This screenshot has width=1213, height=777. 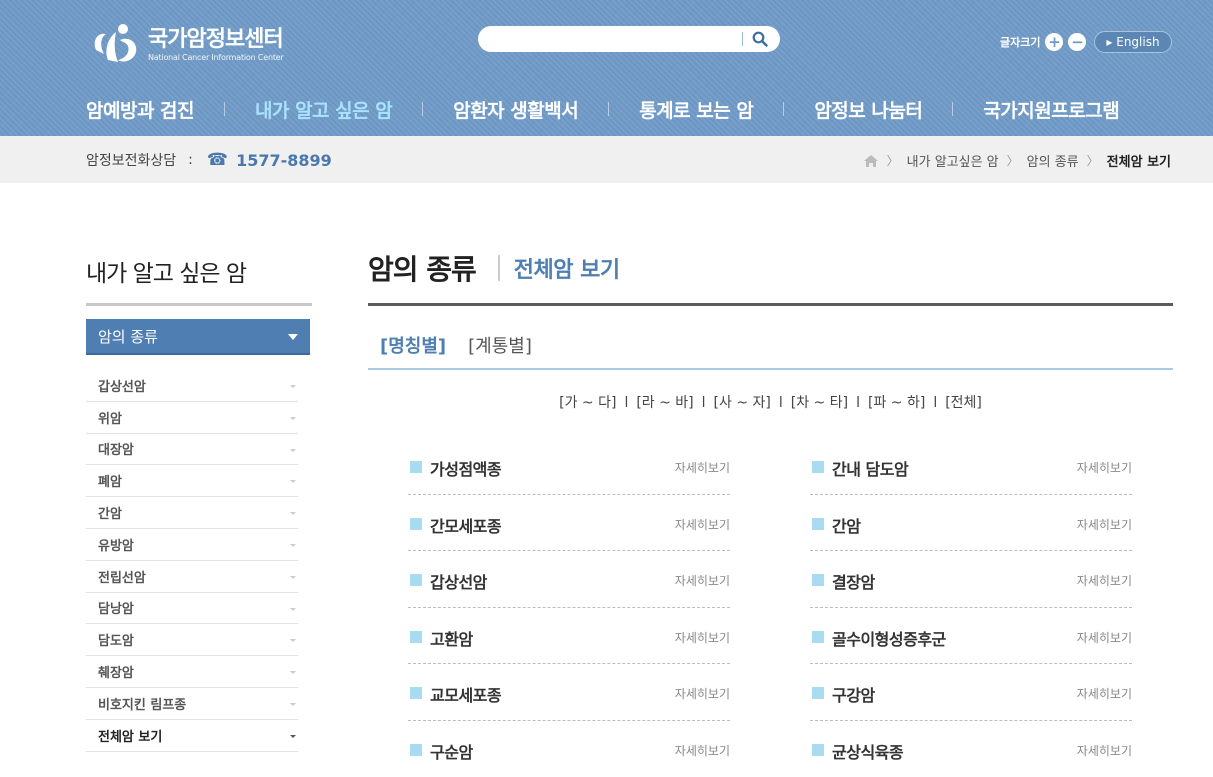 I want to click on nav-item-patient-life: 암환자 생활백서, so click(x=515, y=109).